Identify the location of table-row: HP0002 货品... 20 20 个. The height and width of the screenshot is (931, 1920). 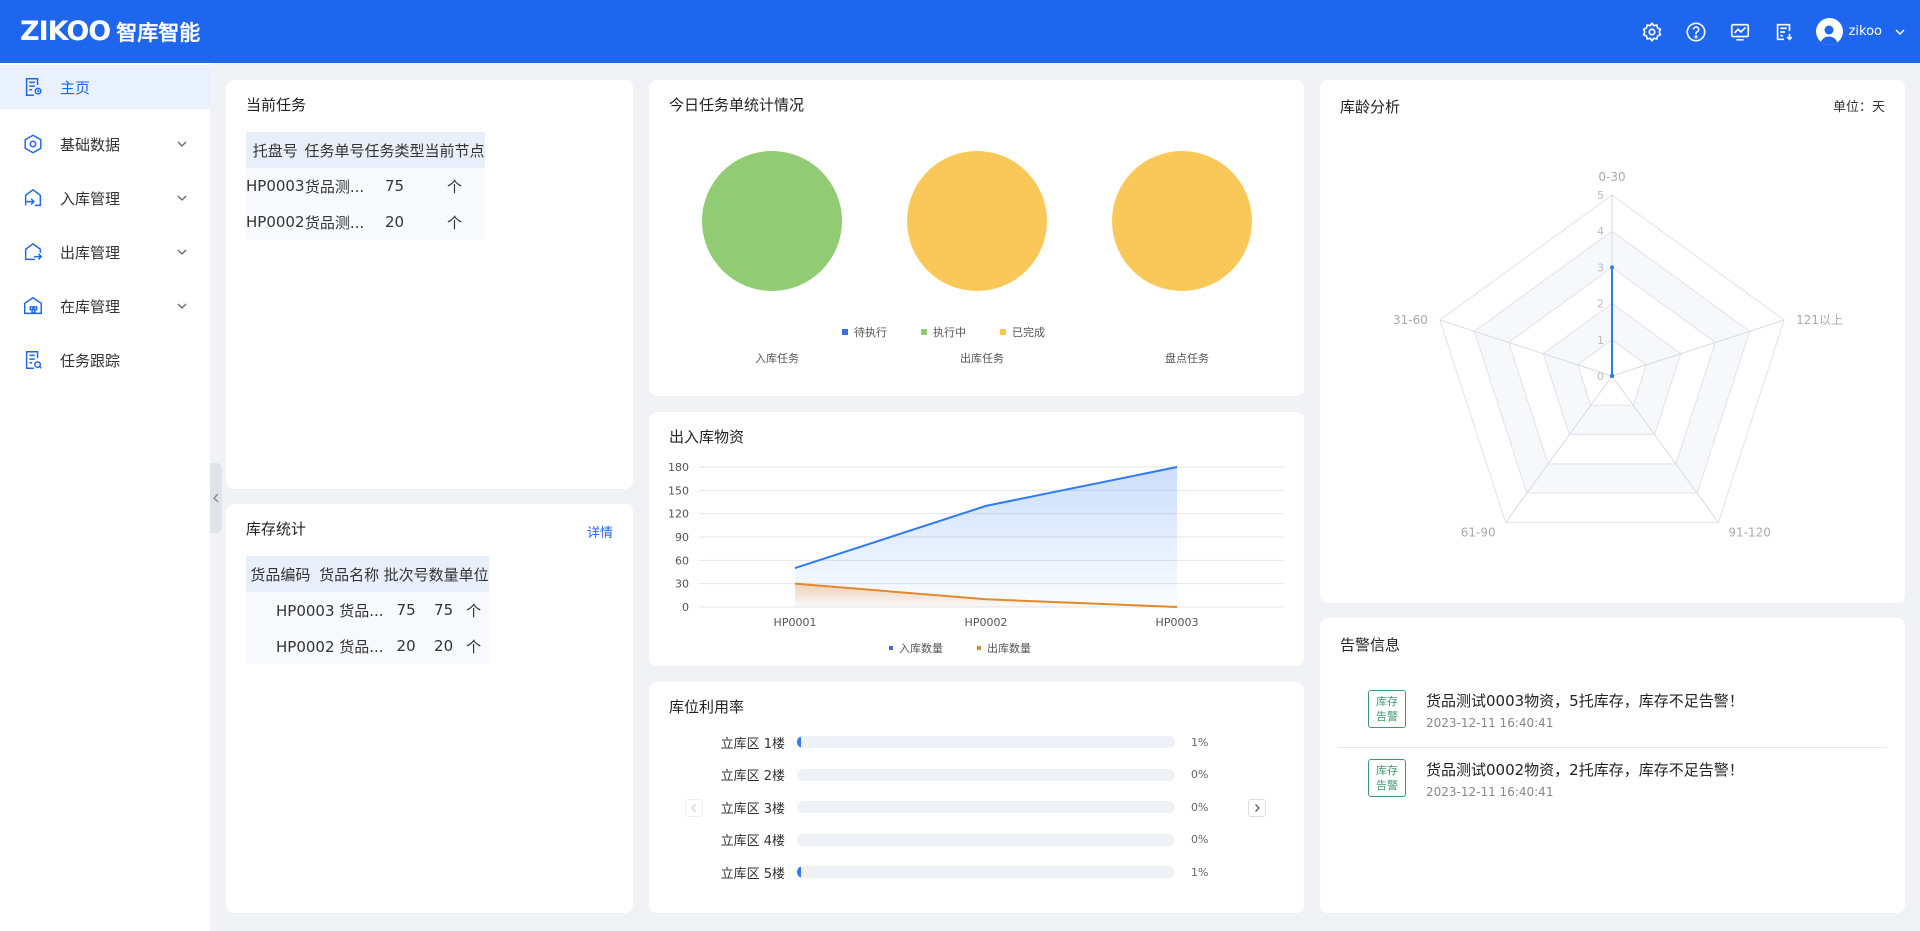
(367, 646).